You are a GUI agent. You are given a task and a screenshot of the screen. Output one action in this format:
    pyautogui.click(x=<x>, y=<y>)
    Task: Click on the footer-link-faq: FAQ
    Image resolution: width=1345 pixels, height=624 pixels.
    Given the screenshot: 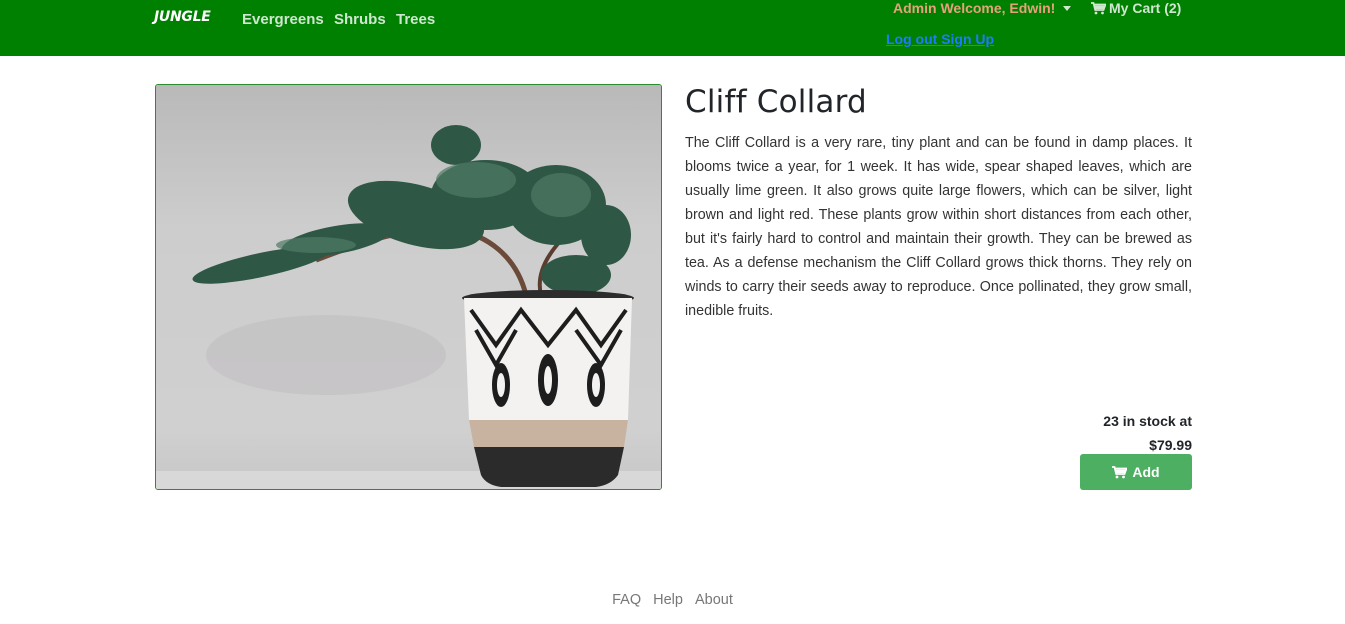 What is the action you would take?
    pyautogui.click(x=626, y=600)
    